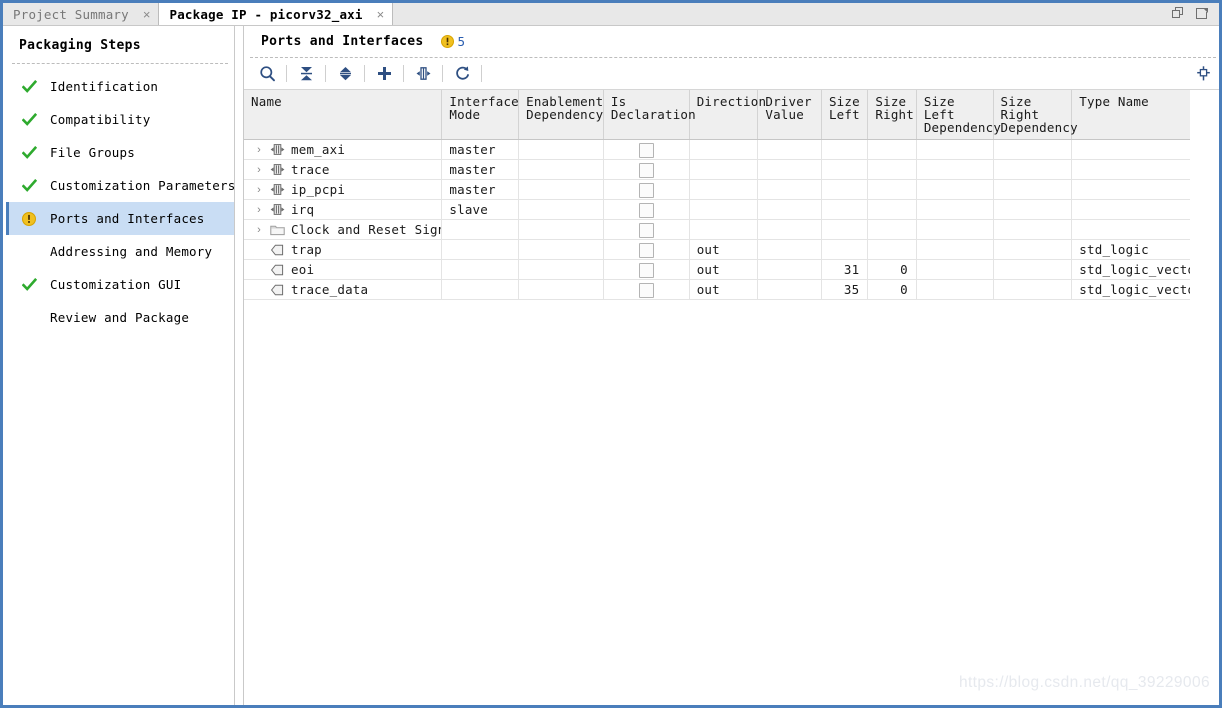  Describe the element at coordinates (343, 149) in the screenshot. I see `cell-name: › mem_axi` at that location.